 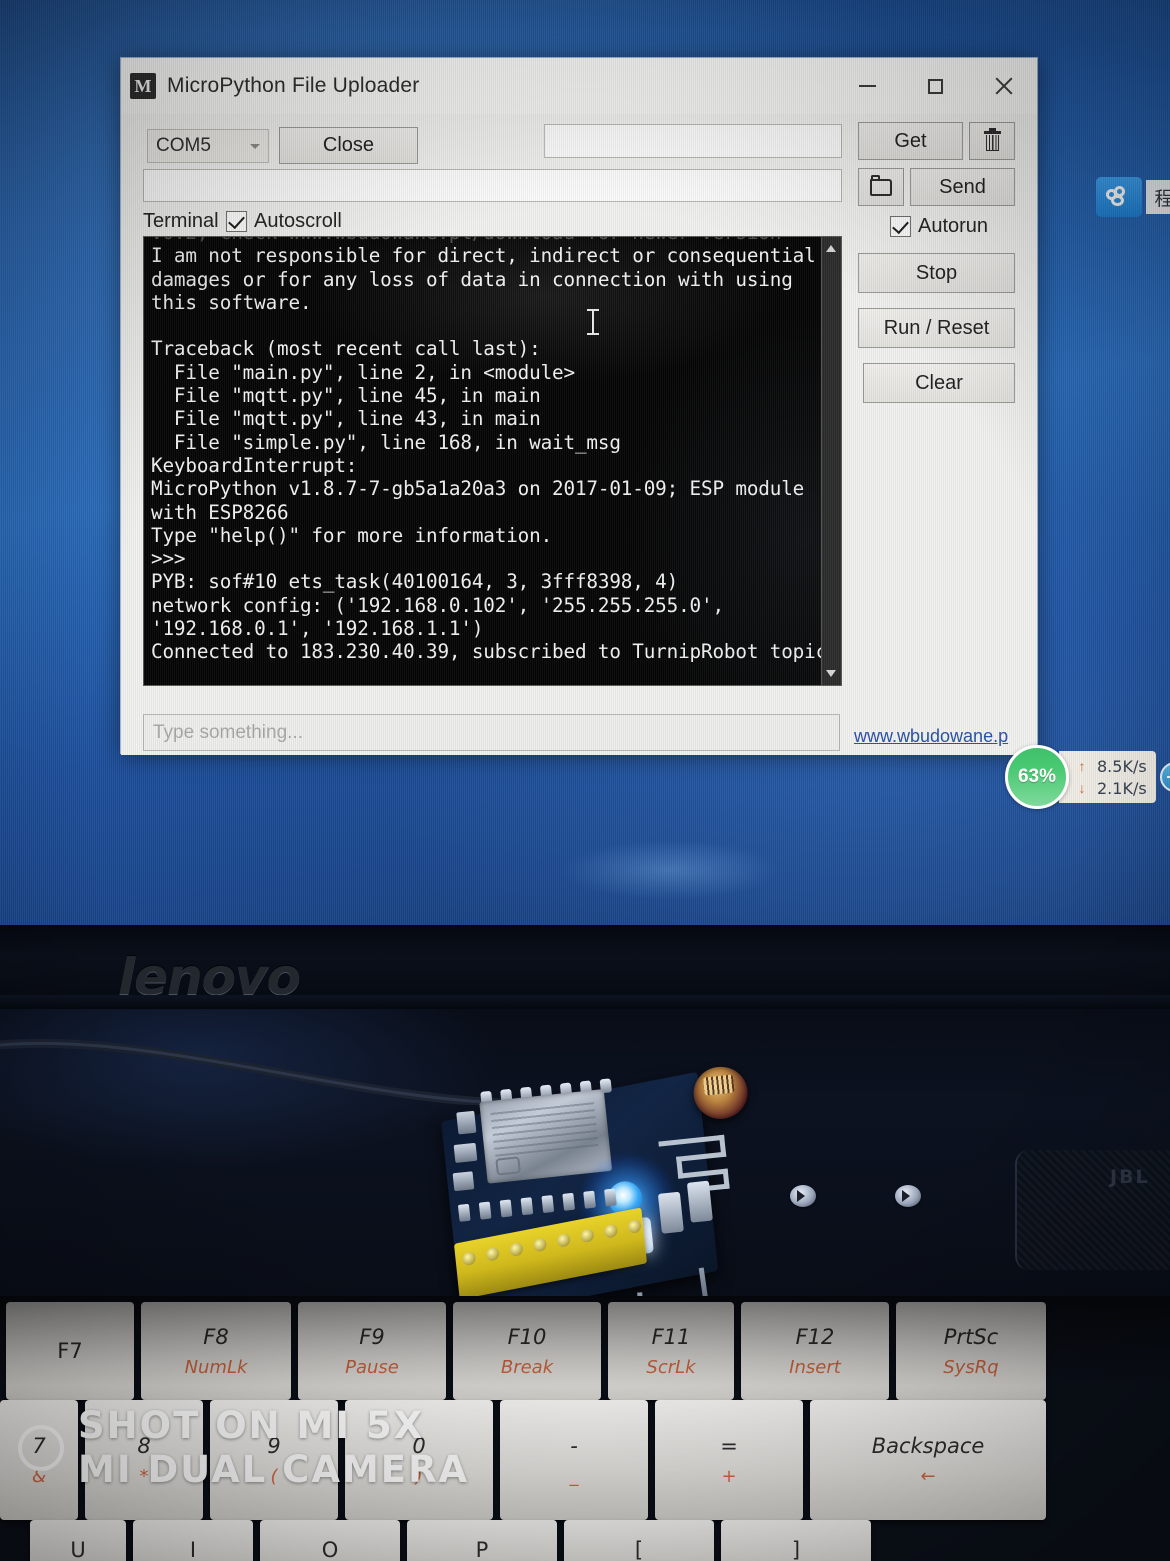 I want to click on key-label: I, so click(x=193, y=1549).